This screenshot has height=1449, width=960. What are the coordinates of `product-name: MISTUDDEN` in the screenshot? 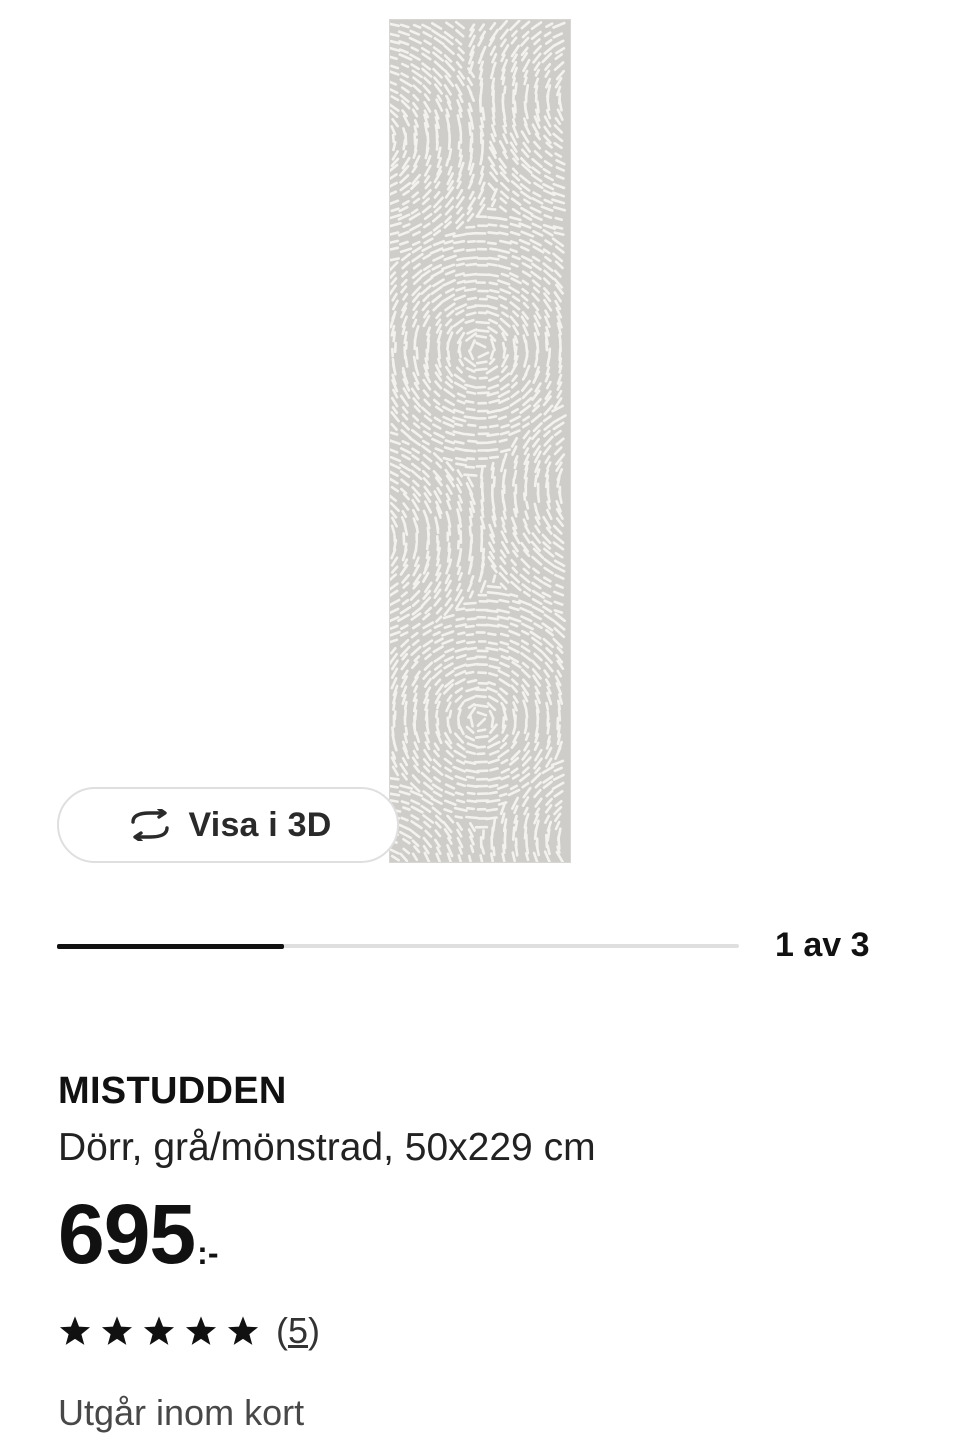 It's located at (172, 1091).